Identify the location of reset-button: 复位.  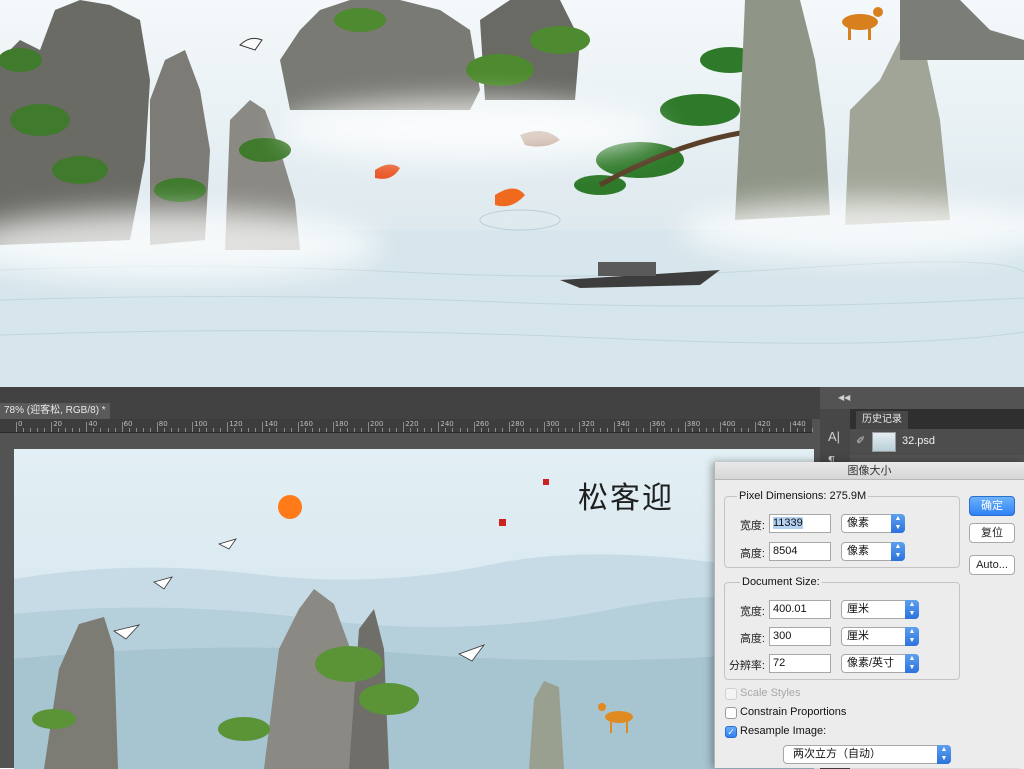
(992, 533).